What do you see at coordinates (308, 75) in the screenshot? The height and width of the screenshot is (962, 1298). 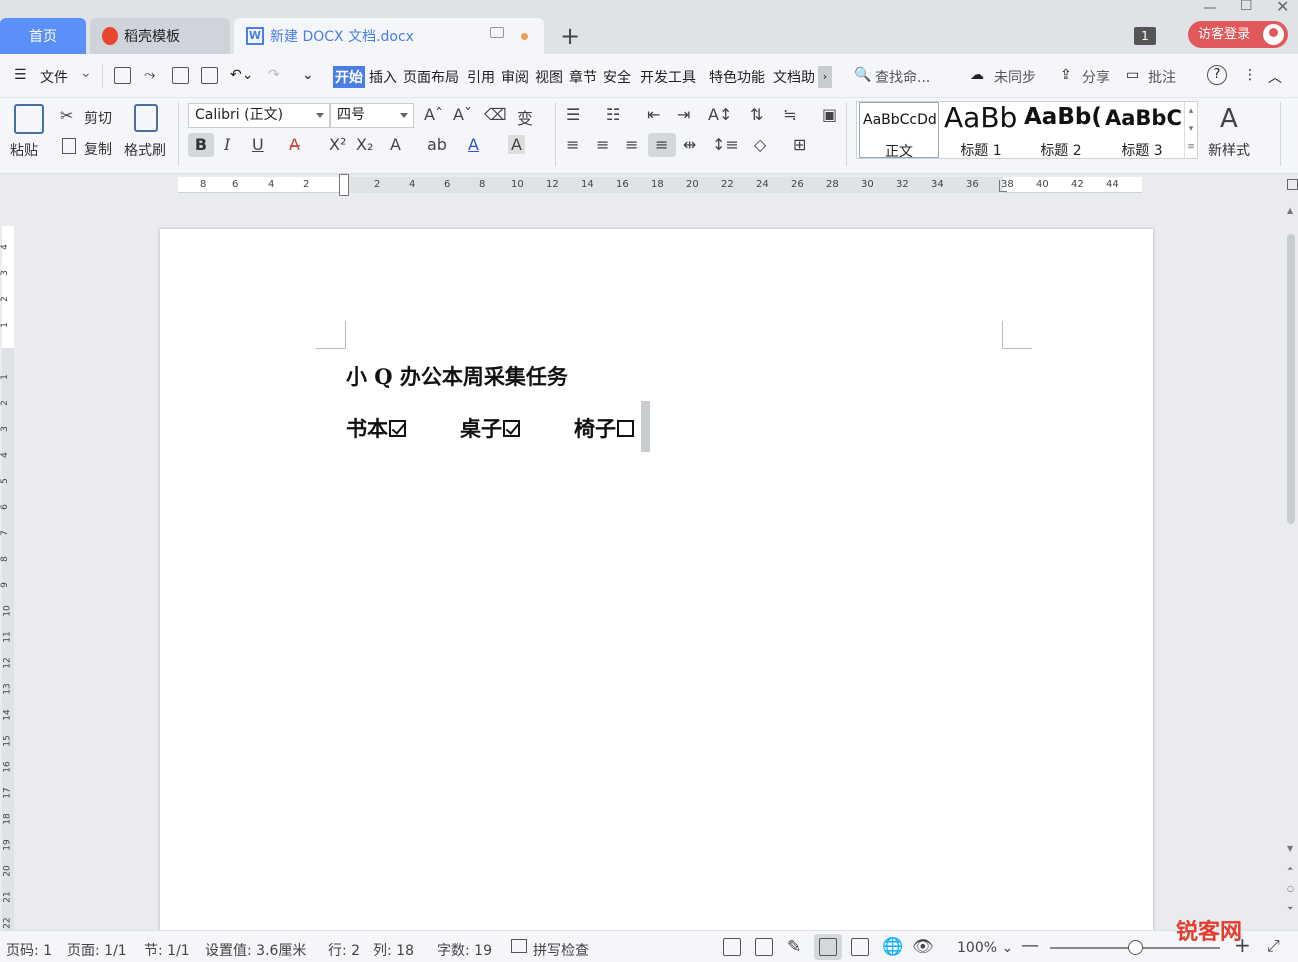 I see `customize-chevron-icon: ⌄` at bounding box center [308, 75].